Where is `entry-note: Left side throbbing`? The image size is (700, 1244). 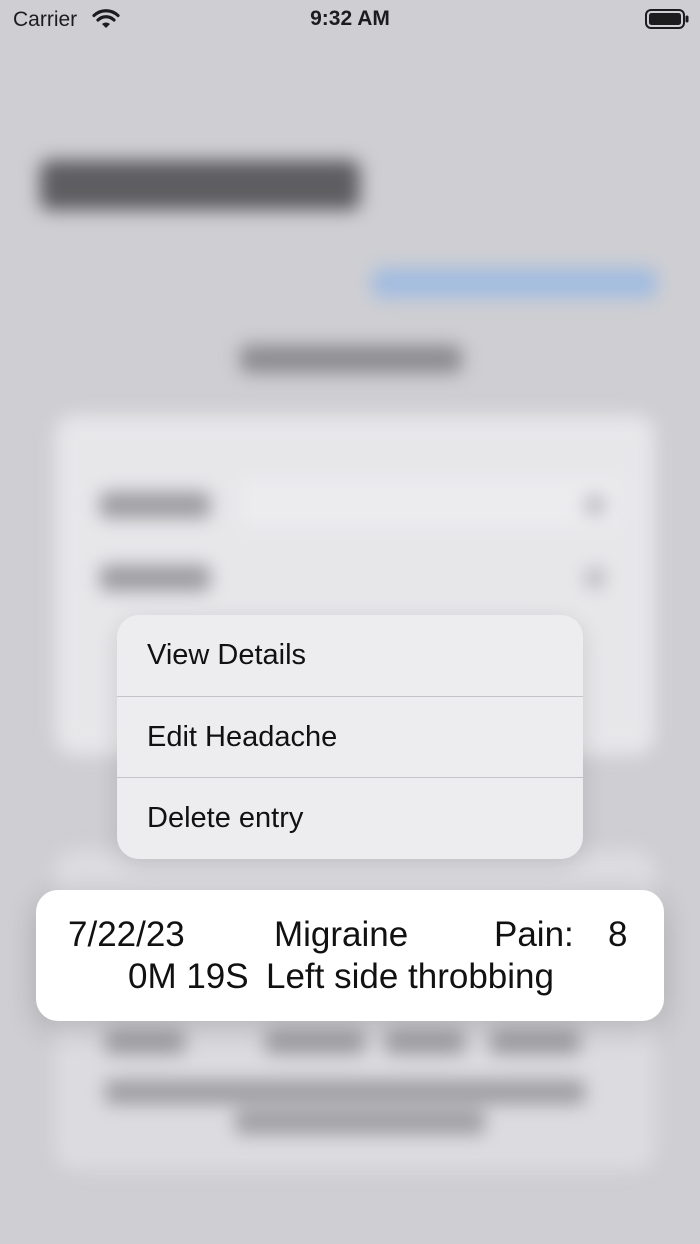
entry-note: Left side throbbing is located at coordinates (410, 976).